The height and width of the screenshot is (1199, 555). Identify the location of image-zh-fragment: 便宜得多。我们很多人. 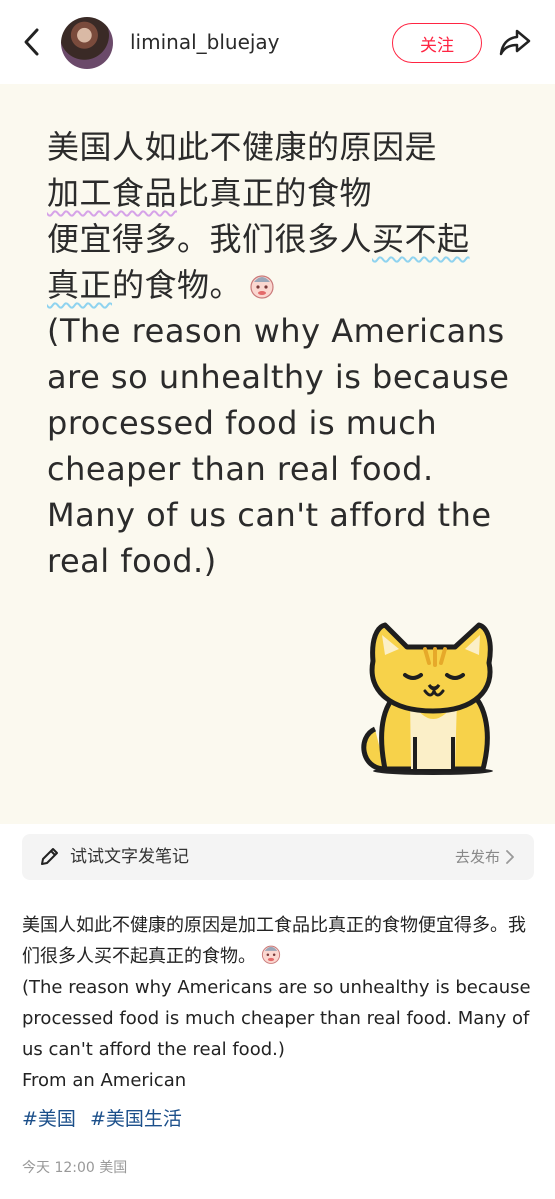
(210, 239).